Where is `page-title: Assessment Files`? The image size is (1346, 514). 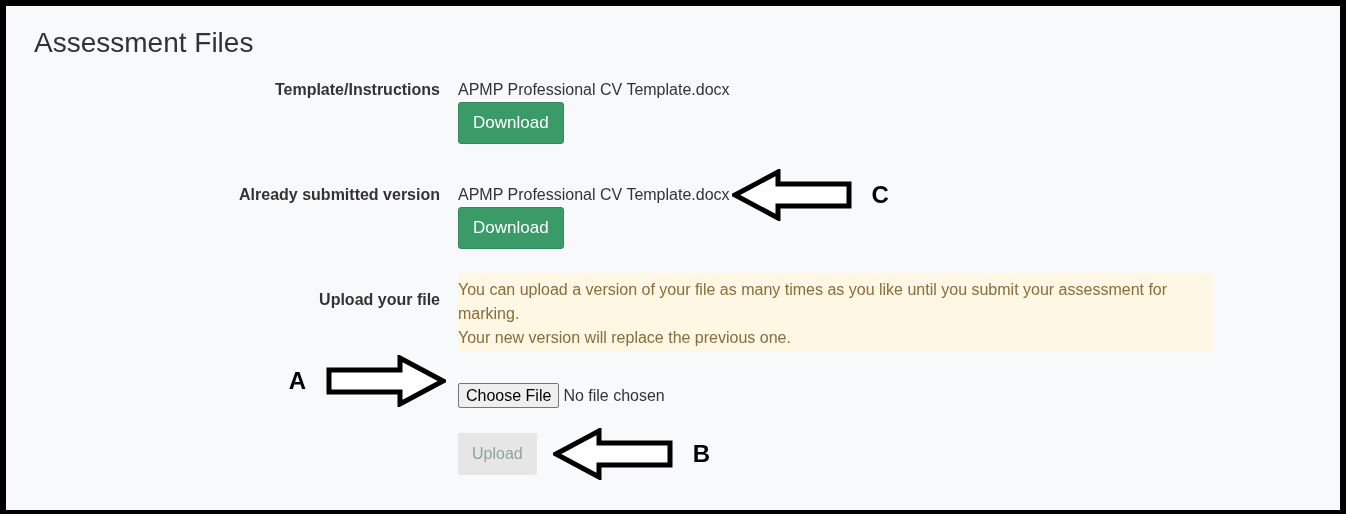 page-title: Assessment Files is located at coordinates (144, 43).